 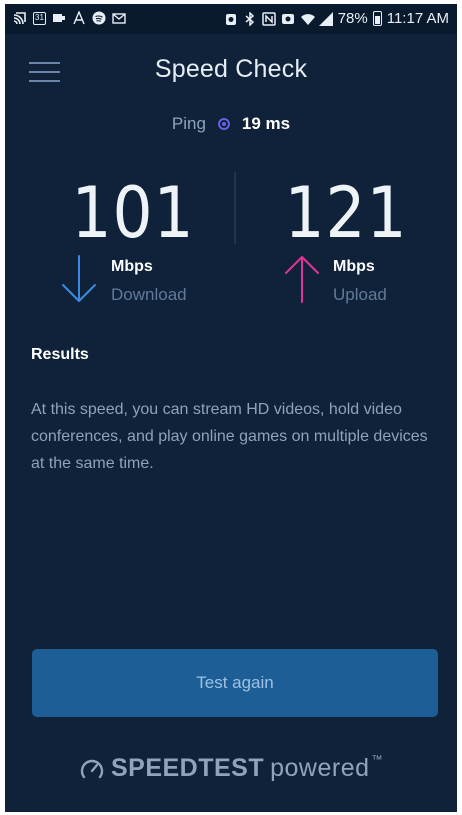 I want to click on download-unit: Mbps, so click(x=132, y=266).